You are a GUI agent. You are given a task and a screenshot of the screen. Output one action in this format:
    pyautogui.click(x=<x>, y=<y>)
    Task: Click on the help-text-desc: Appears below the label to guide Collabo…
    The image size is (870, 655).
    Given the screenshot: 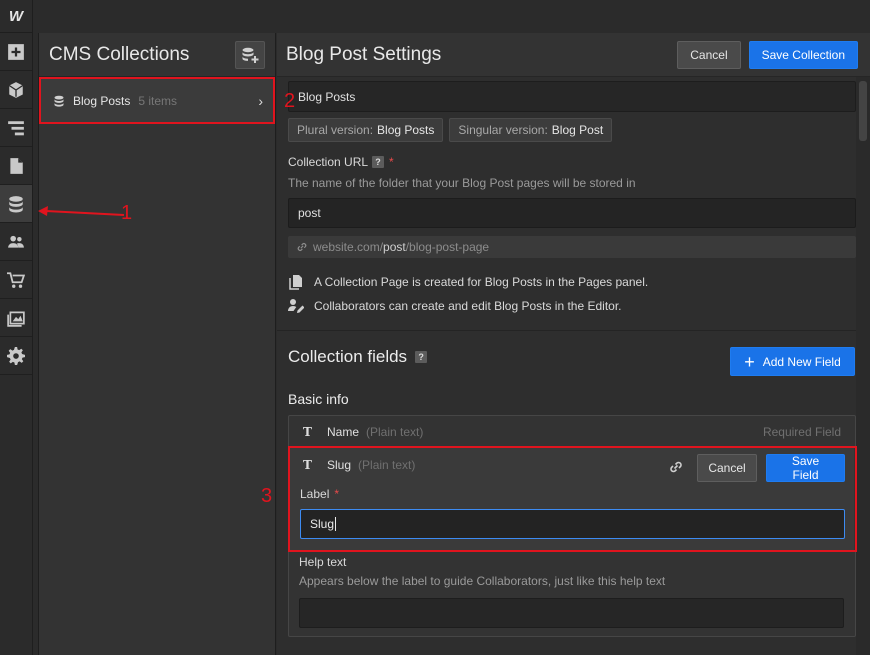 What is the action you would take?
    pyautogui.click(x=482, y=581)
    